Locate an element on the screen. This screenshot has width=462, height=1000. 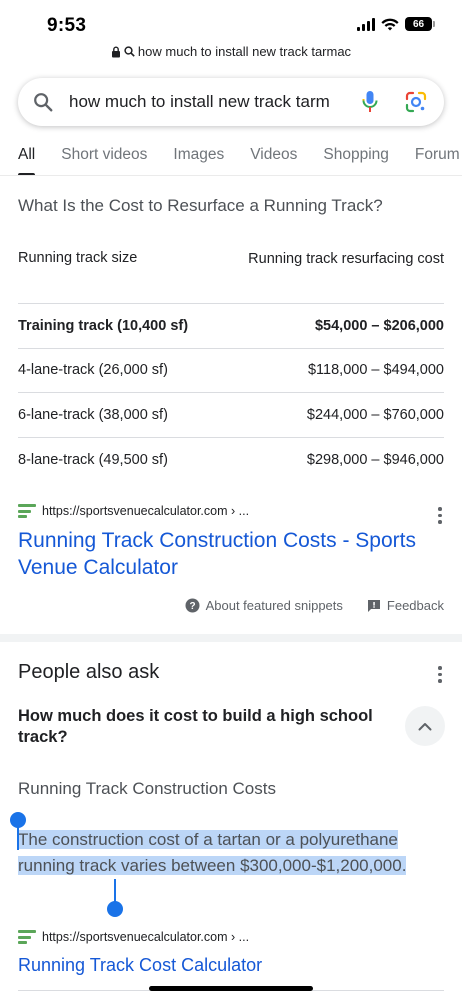
selection-start-line is located at coordinates (18, 838).